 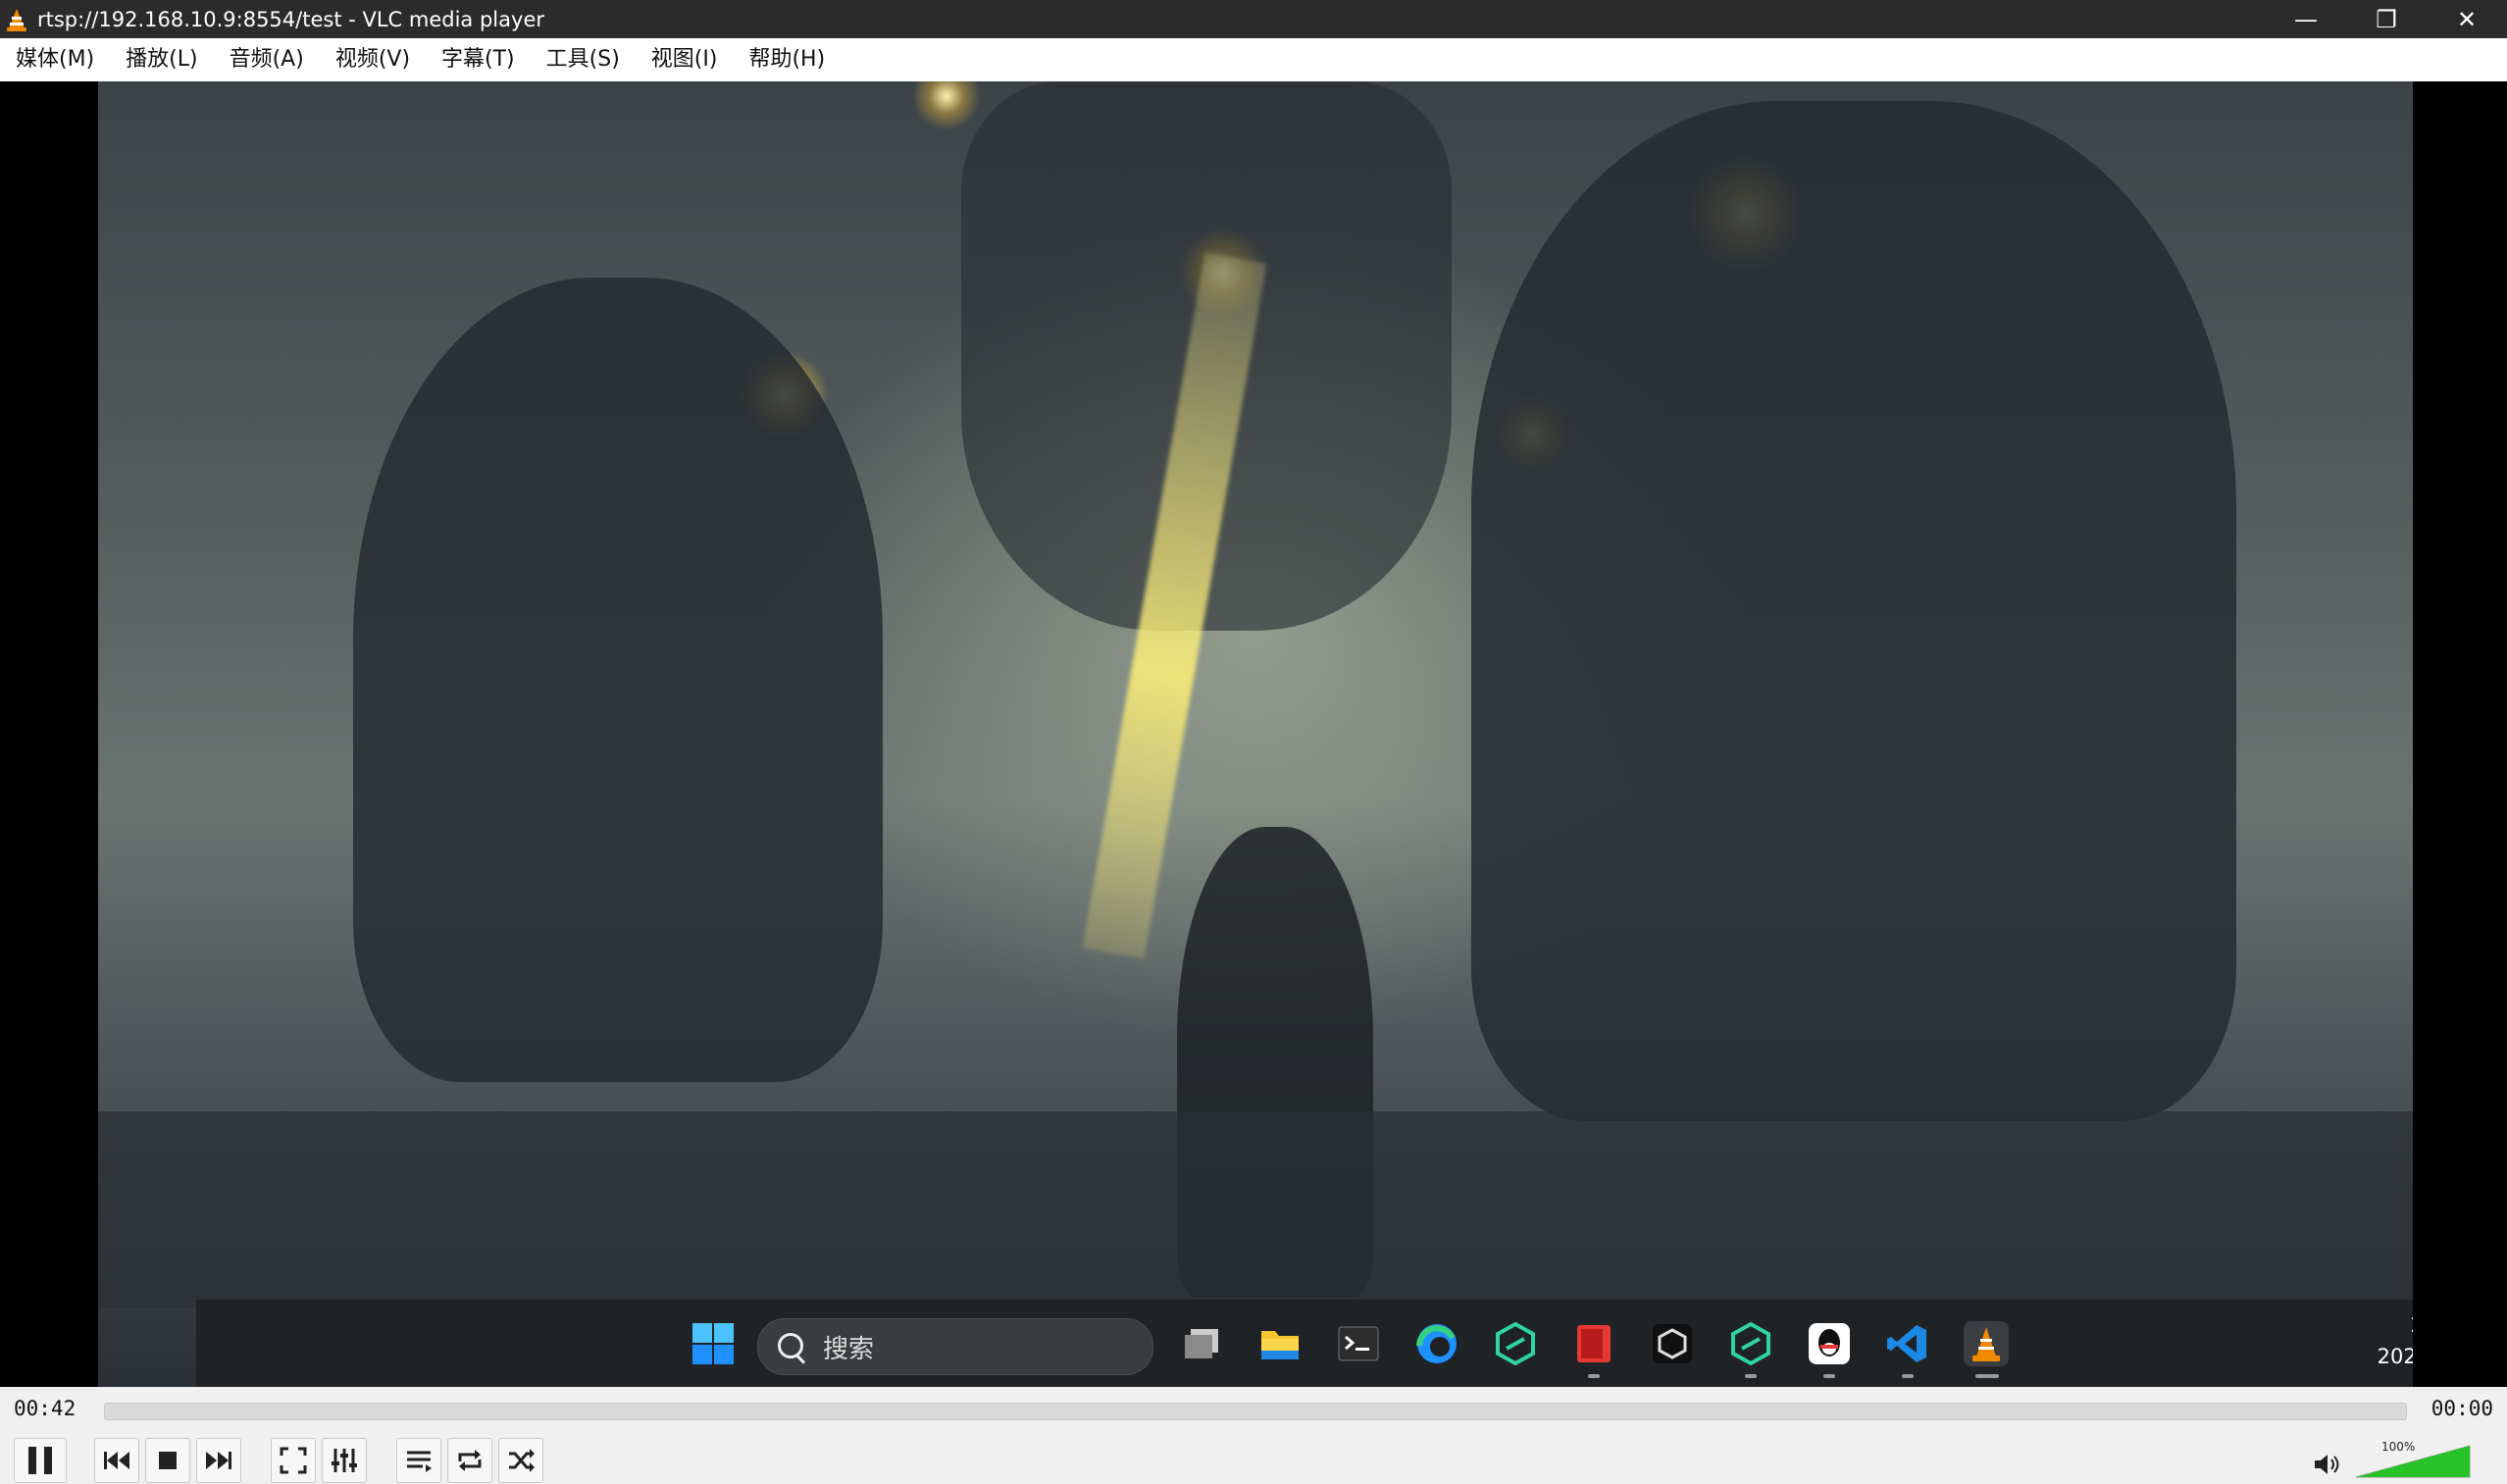 I want to click on speaker-icon, so click(x=2327, y=1464).